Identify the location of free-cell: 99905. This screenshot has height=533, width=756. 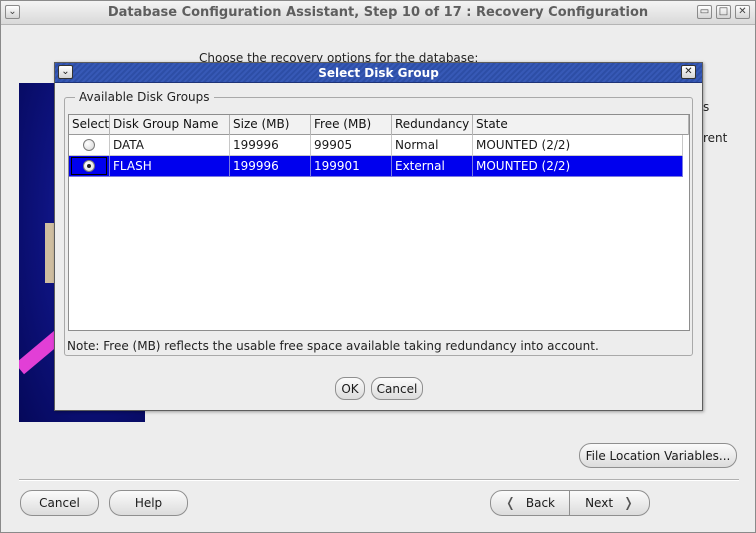
(351, 145).